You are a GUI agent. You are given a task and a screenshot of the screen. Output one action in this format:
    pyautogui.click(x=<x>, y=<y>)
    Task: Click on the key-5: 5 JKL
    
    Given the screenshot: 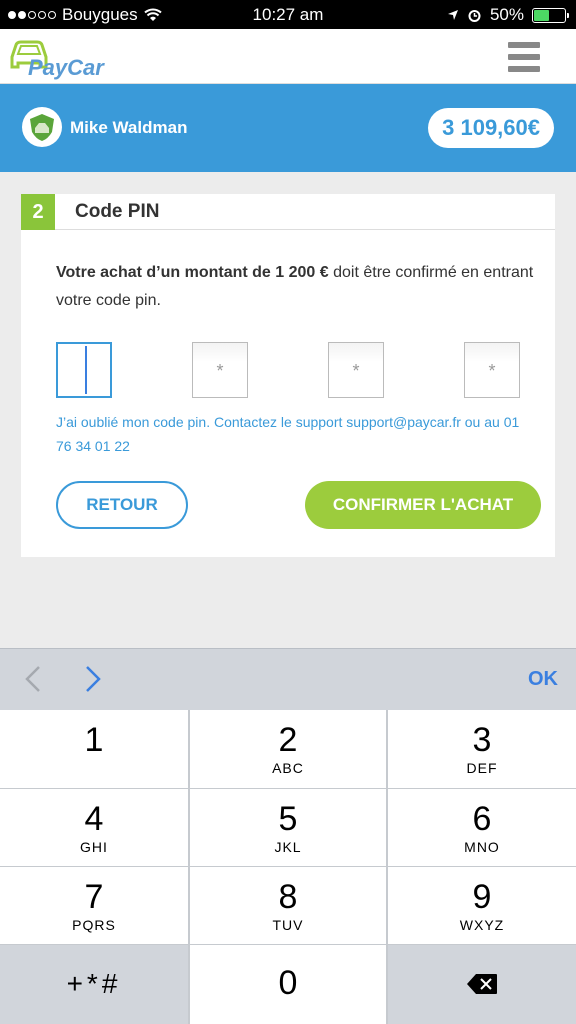 What is the action you would take?
    pyautogui.click(x=288, y=827)
    